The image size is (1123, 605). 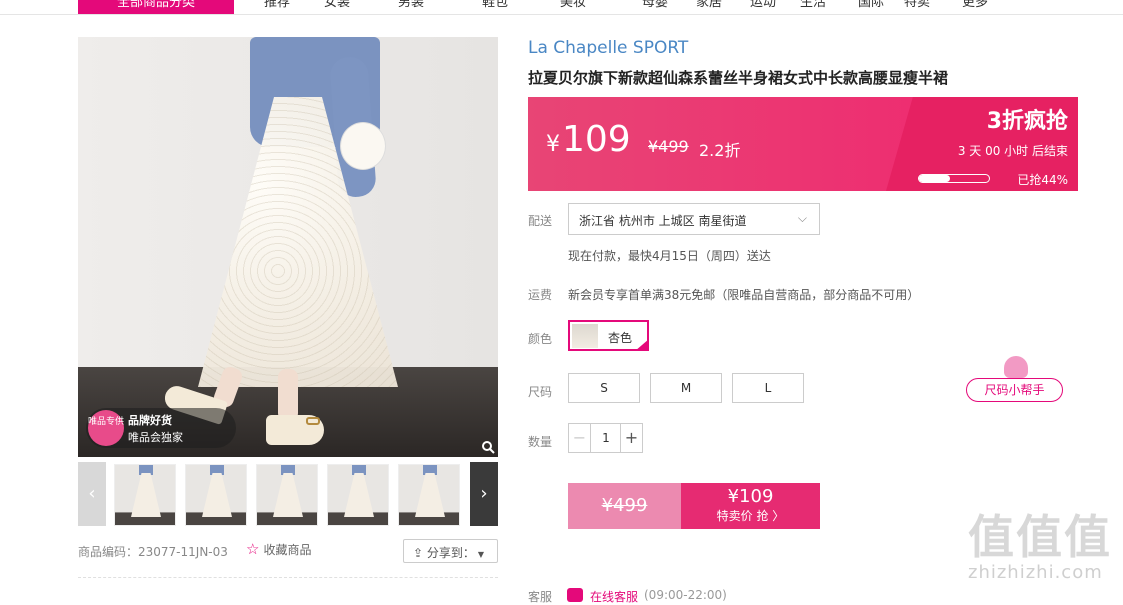 What do you see at coordinates (153, 552) in the screenshot?
I see `product-code: 商品编码：23077-11JN-03` at bounding box center [153, 552].